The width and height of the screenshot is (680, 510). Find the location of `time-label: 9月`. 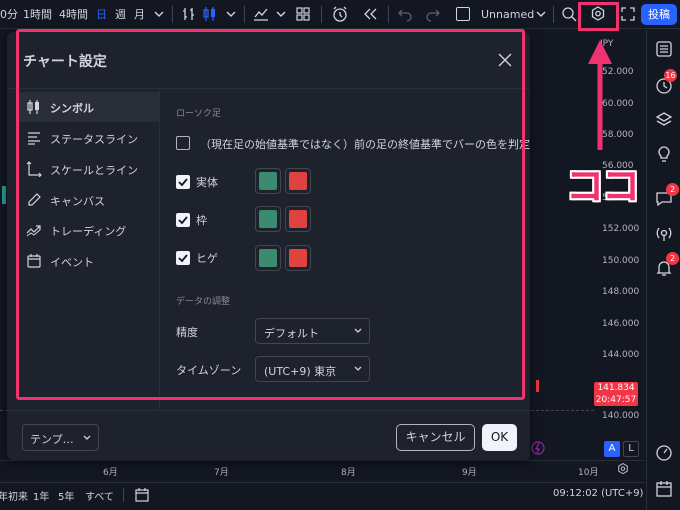

time-label: 9月 is located at coordinates (469, 473).